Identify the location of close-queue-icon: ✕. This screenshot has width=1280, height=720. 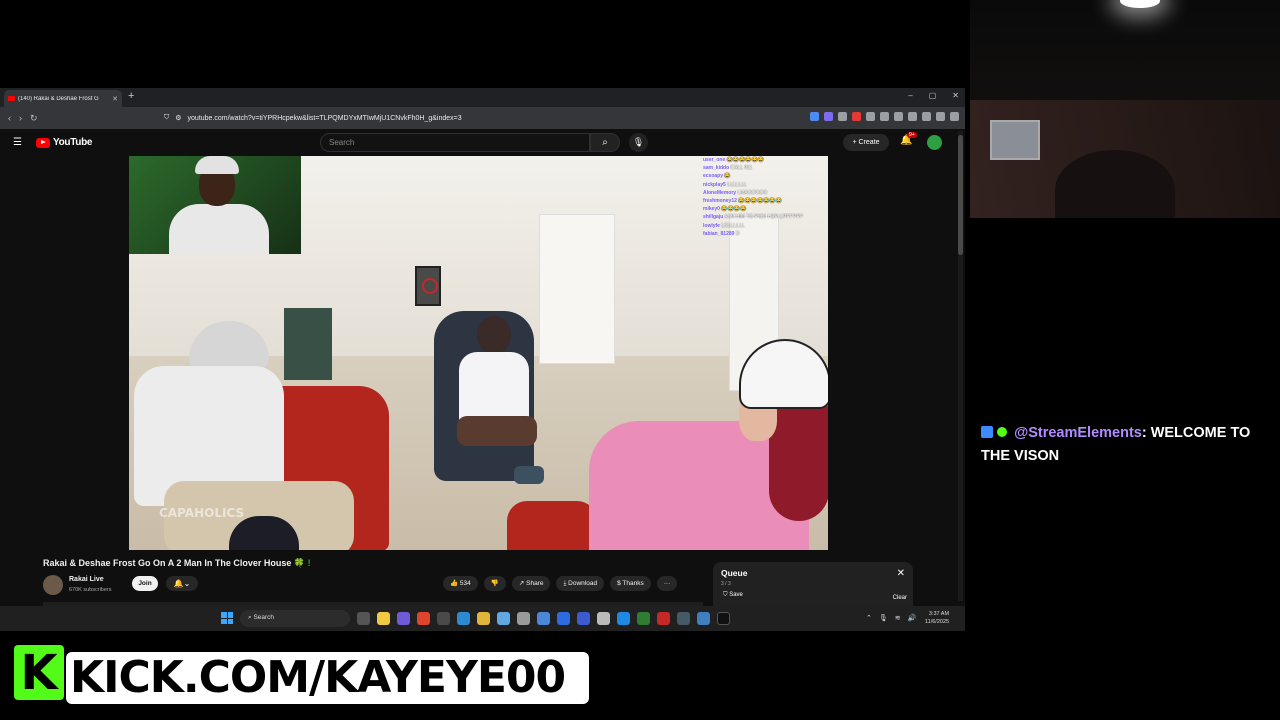
(901, 573).